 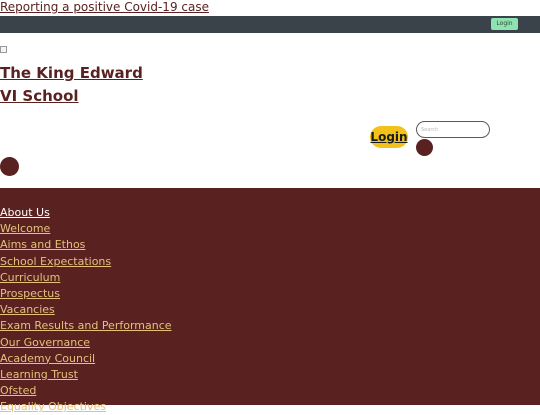 What do you see at coordinates (39, 374) in the screenshot?
I see `nav-link-learning-trust: Learning Trust` at bounding box center [39, 374].